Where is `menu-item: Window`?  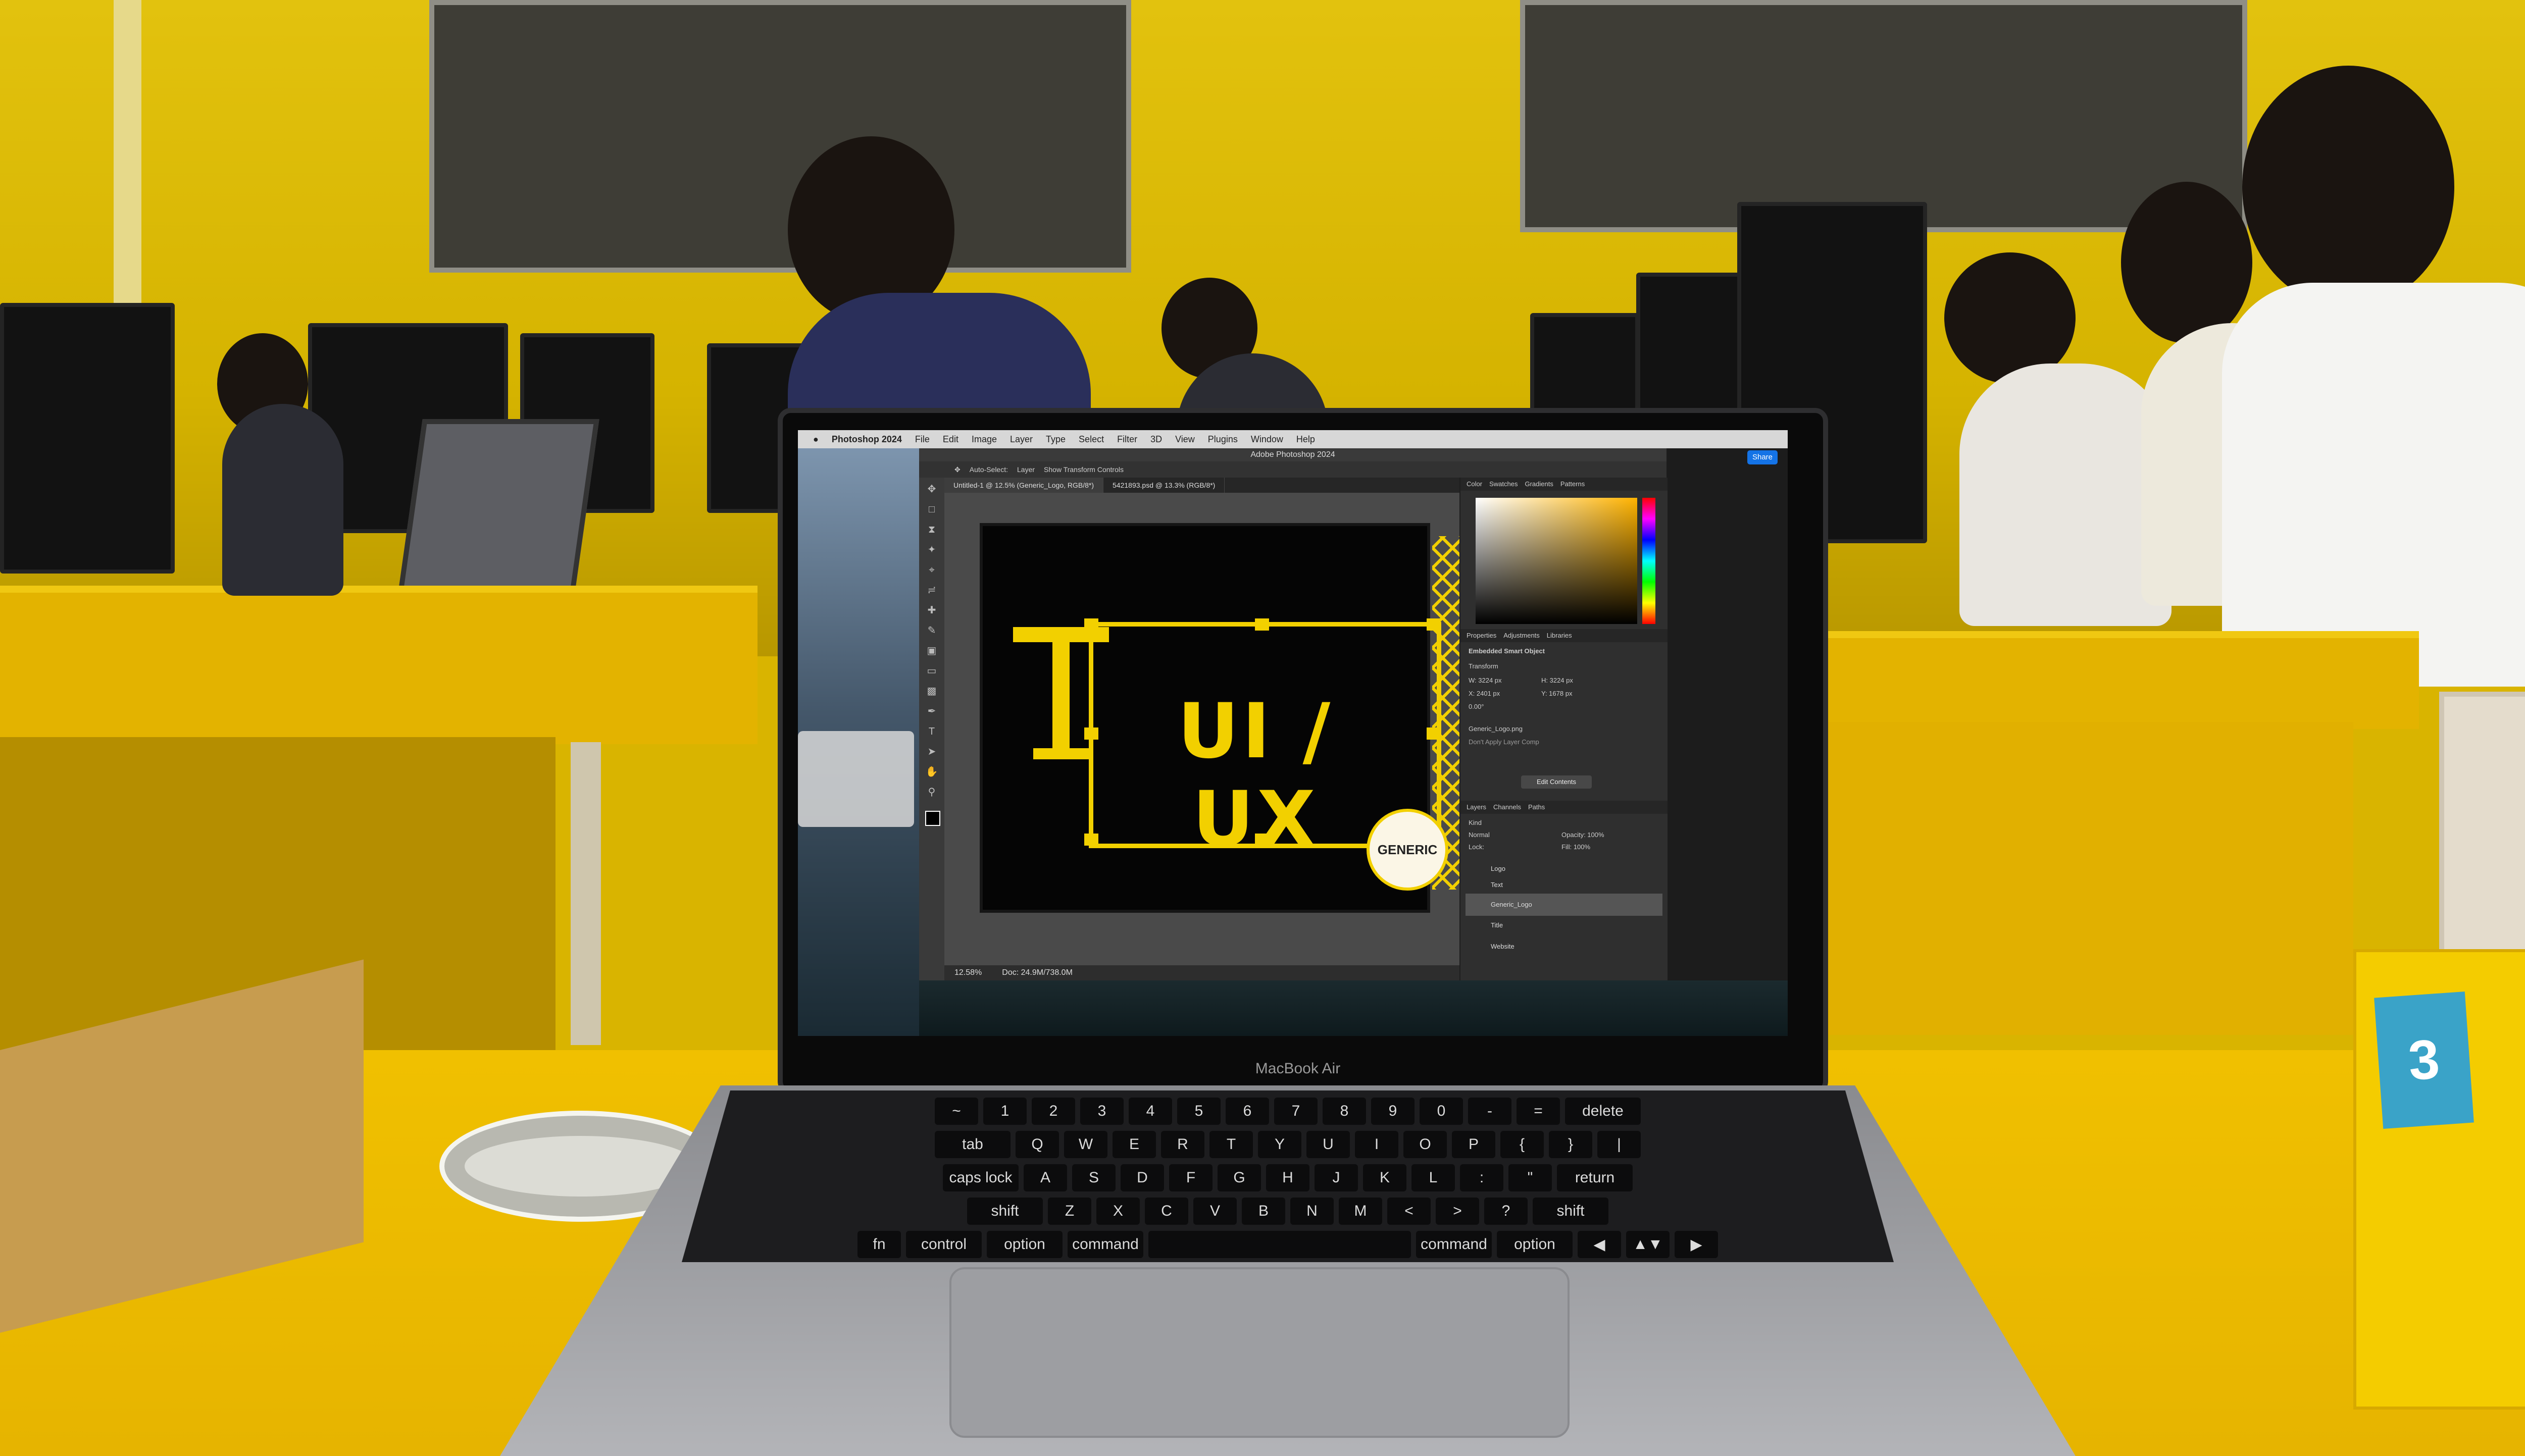 menu-item: Window is located at coordinates (1267, 439).